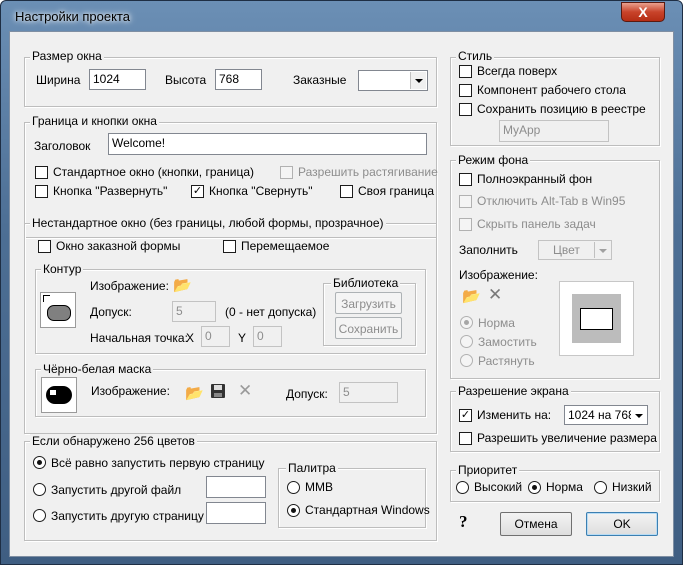  Describe the element at coordinates (197, 191) in the screenshot. I see `minimize-button-checkbox: ✓` at that location.